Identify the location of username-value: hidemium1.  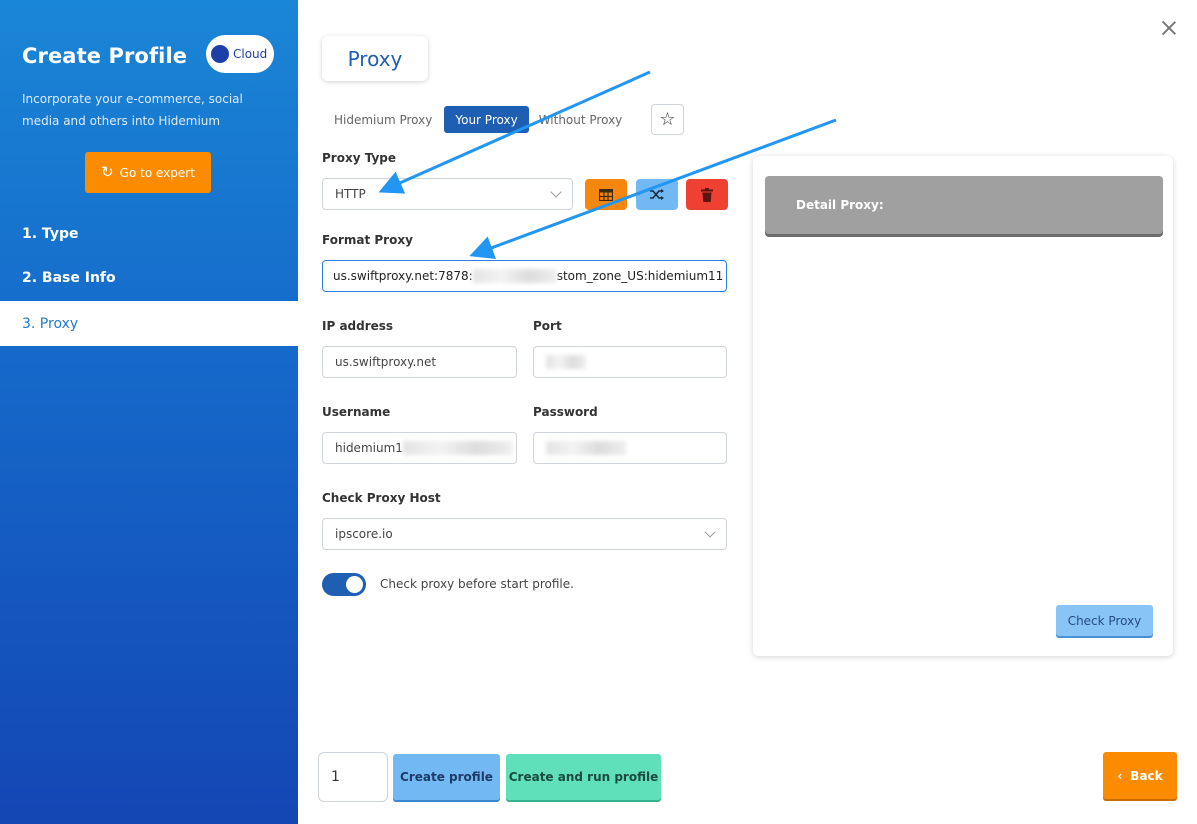
(369, 448).